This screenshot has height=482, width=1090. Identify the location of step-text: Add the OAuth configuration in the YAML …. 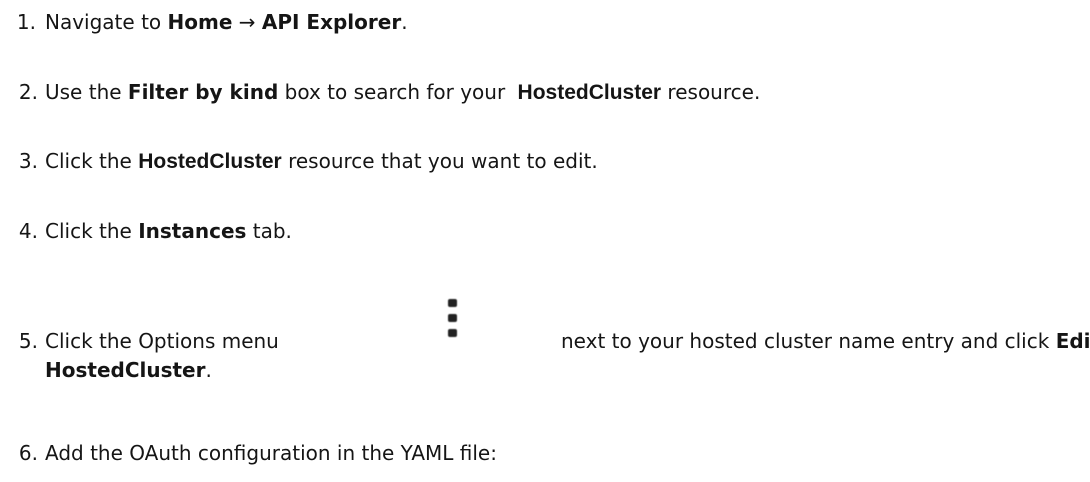
(271, 453).